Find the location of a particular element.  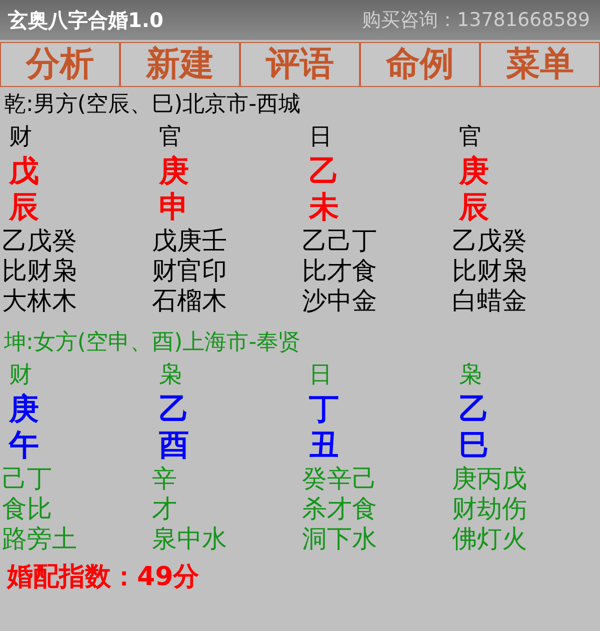

earthly-branch-char: 丑 is located at coordinates (324, 445).